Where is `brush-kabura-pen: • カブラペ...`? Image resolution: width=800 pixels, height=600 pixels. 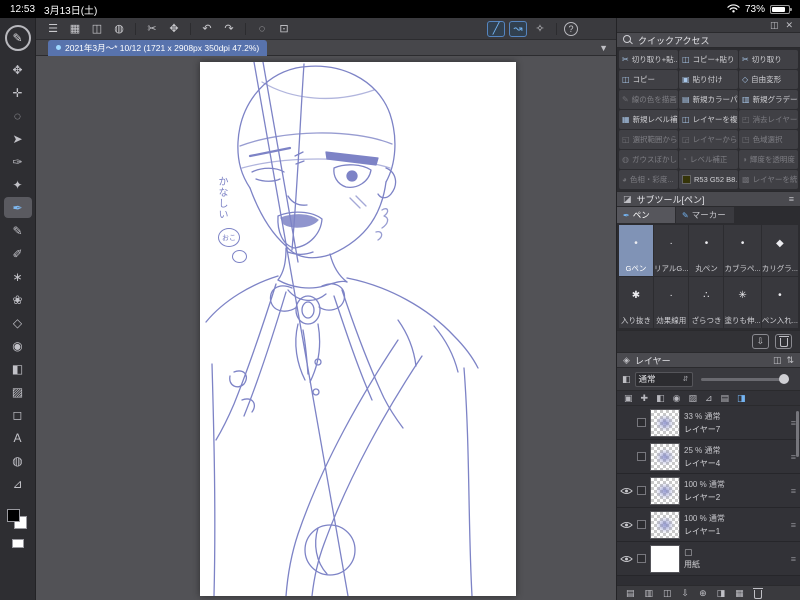 brush-kabura-pen: • カブラペ... is located at coordinates (742, 250).